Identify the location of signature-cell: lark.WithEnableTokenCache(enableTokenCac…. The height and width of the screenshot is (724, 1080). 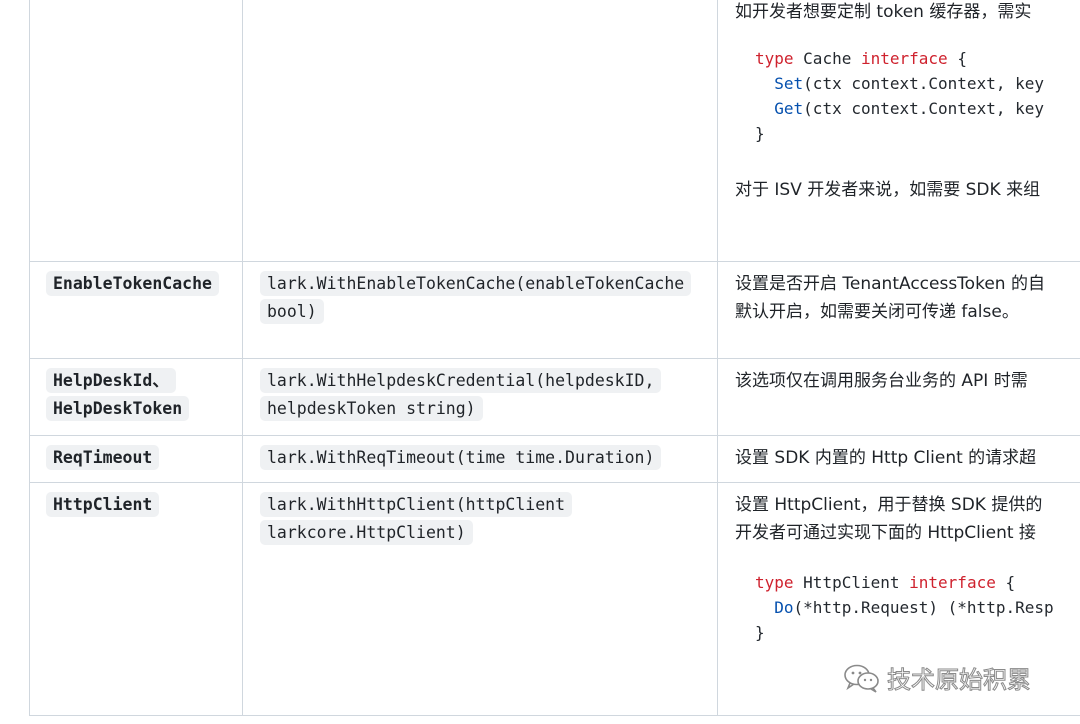
(480, 310).